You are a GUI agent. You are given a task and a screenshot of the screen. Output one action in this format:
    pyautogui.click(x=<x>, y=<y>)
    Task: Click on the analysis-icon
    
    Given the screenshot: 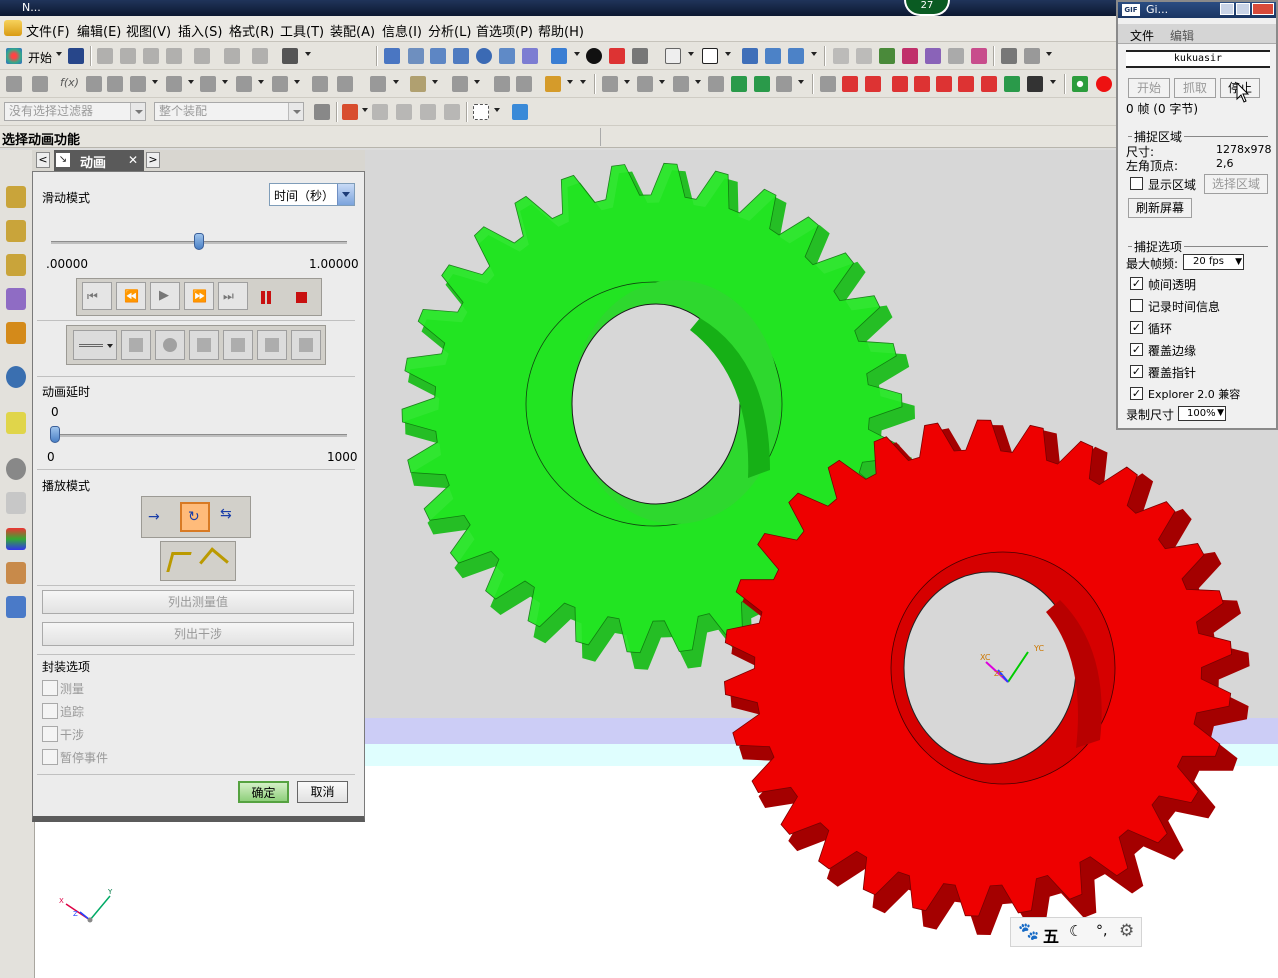 What is the action you would take?
    pyautogui.click(x=553, y=84)
    